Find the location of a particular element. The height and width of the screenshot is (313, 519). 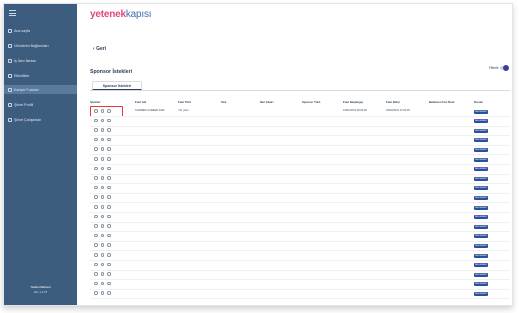

sidebar-item-jobs: İş İlanı İlanları is located at coordinates (40, 60).